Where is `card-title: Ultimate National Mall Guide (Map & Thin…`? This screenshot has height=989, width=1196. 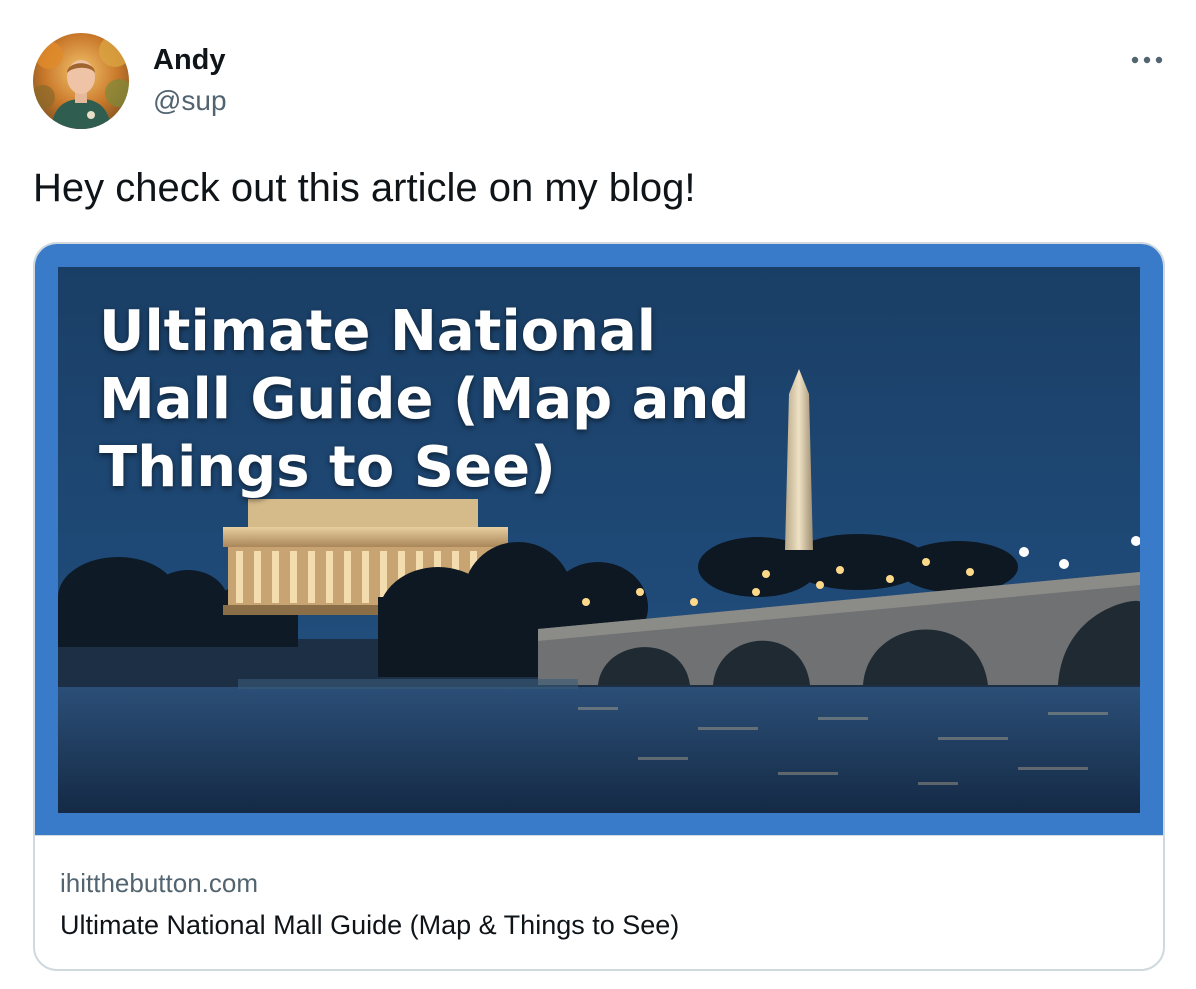
card-title: Ultimate National Mall Guide (Map & Thin… is located at coordinates (370, 925).